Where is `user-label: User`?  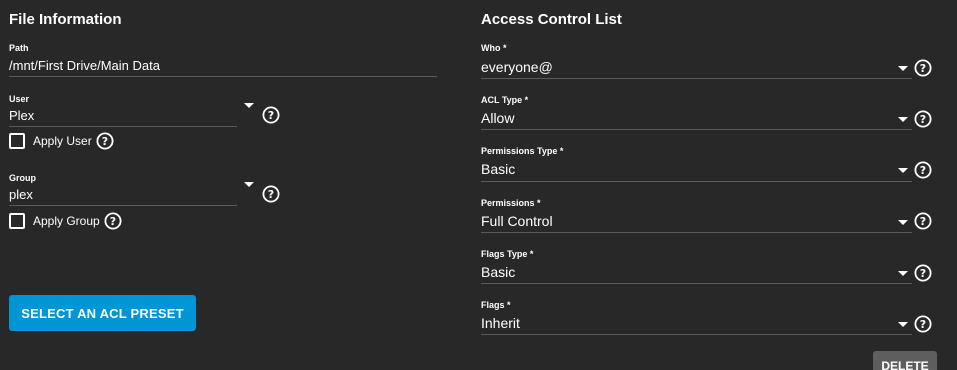 user-label: User is located at coordinates (19, 99).